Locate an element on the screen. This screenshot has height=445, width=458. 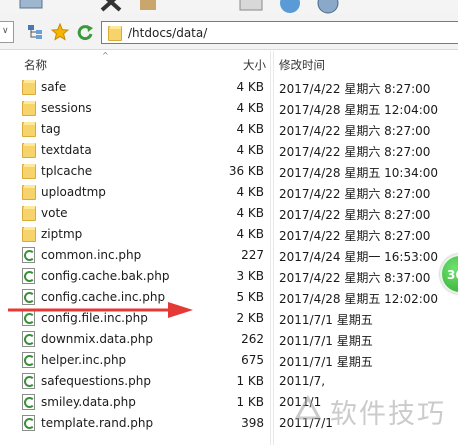
refresh-icon is located at coordinates (85, 32).